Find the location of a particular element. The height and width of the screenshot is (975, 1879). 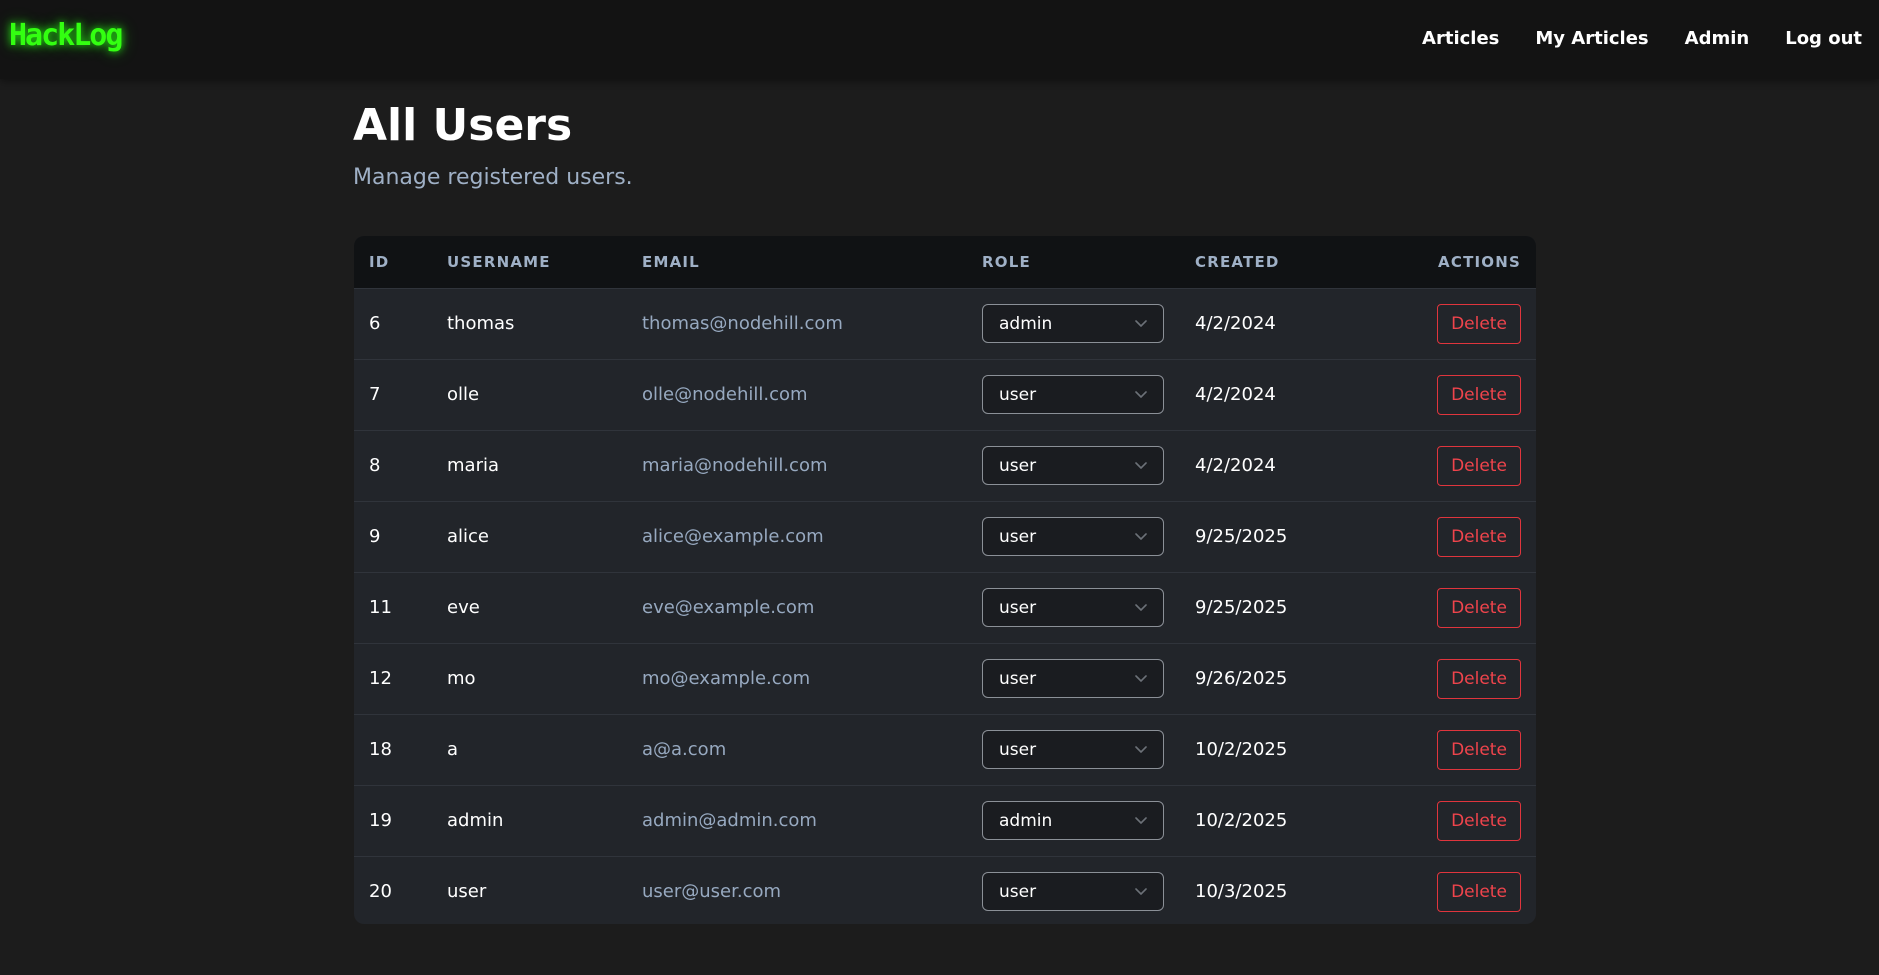

nav-link-admin: Admin is located at coordinates (1717, 38).